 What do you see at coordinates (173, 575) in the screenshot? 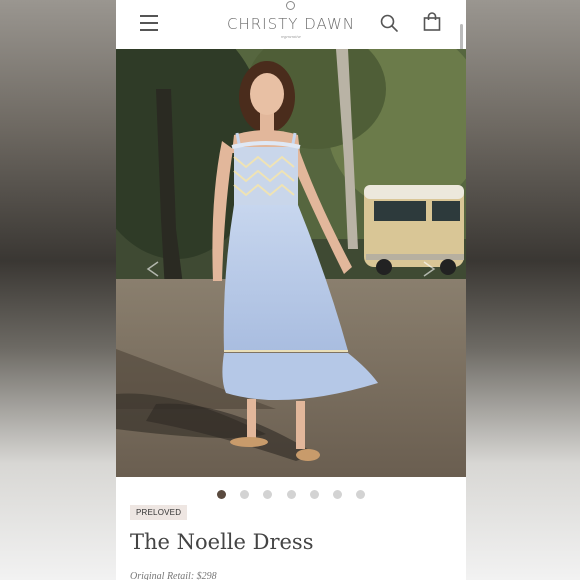
I see `original-retail-price: Original Retail: $298` at bounding box center [173, 575].